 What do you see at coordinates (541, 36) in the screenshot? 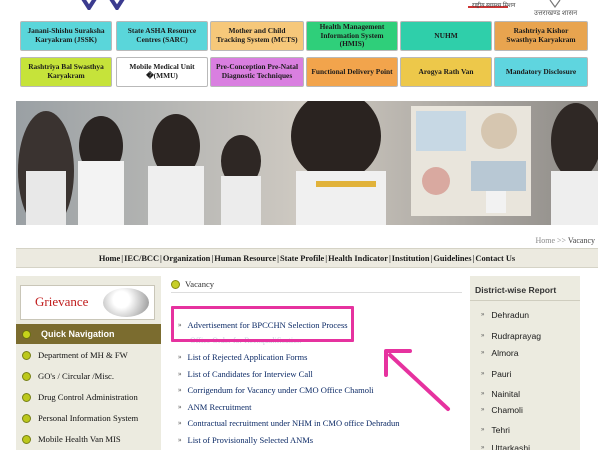
I see `program-tile-6: Rashtriya Kishor Swasthya Karyakram` at bounding box center [541, 36].